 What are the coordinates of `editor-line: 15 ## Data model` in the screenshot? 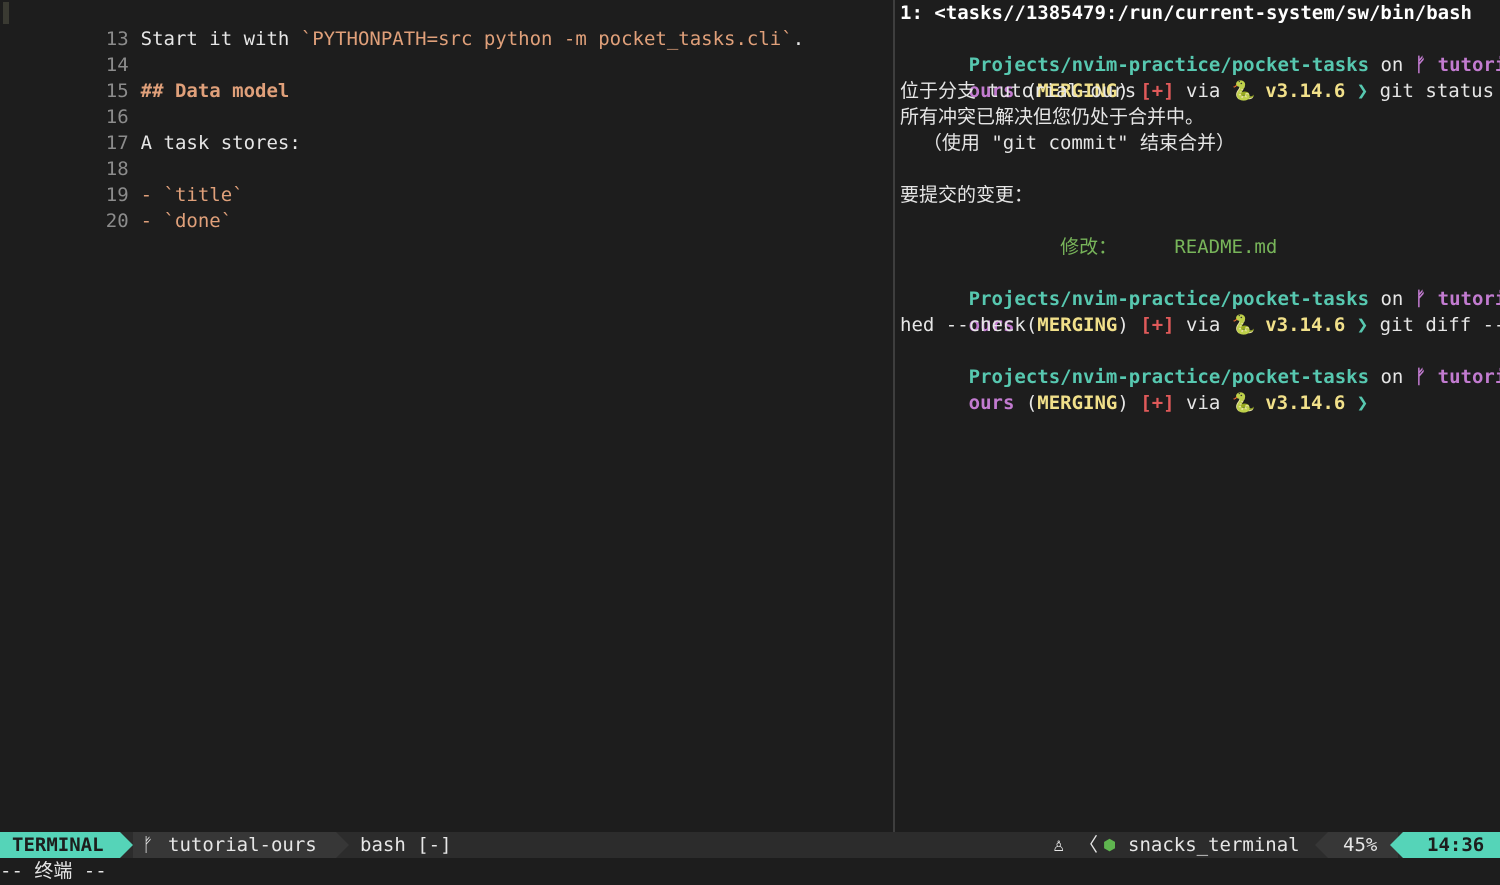 It's located at (145, 77).